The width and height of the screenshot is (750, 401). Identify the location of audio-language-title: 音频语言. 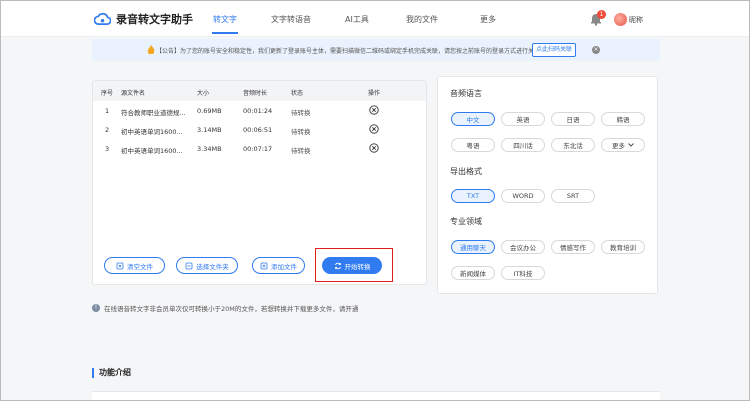
(466, 93).